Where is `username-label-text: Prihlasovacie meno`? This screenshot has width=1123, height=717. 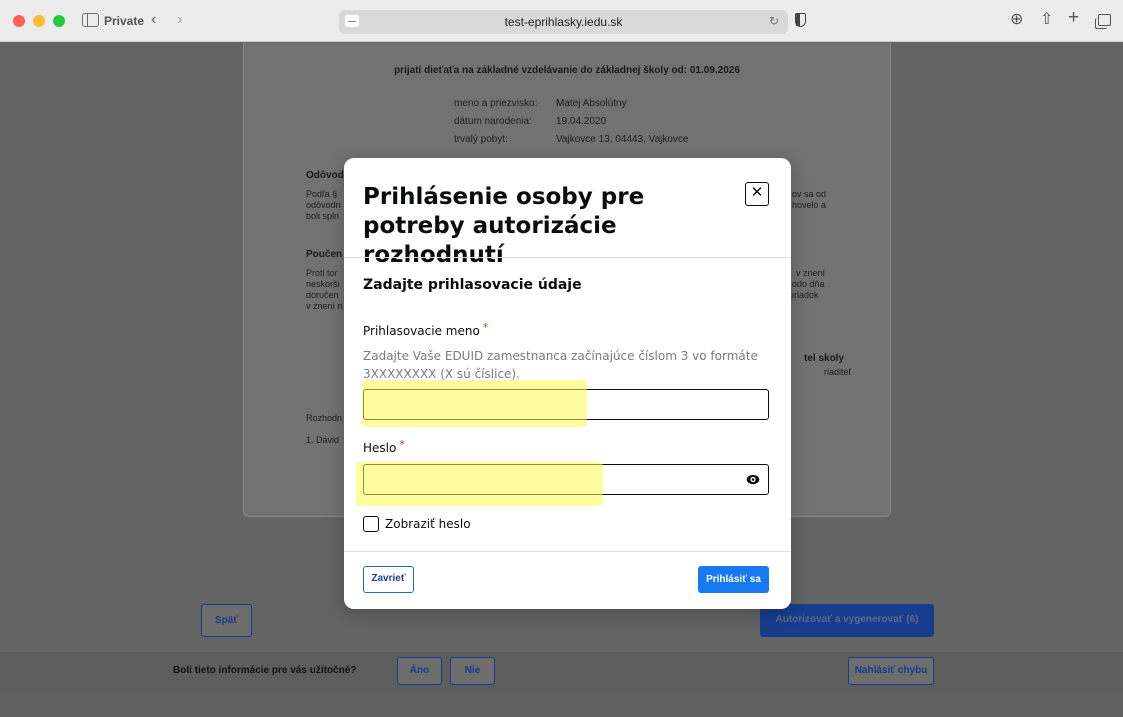 username-label-text: Prihlasovacie meno is located at coordinates (421, 331).